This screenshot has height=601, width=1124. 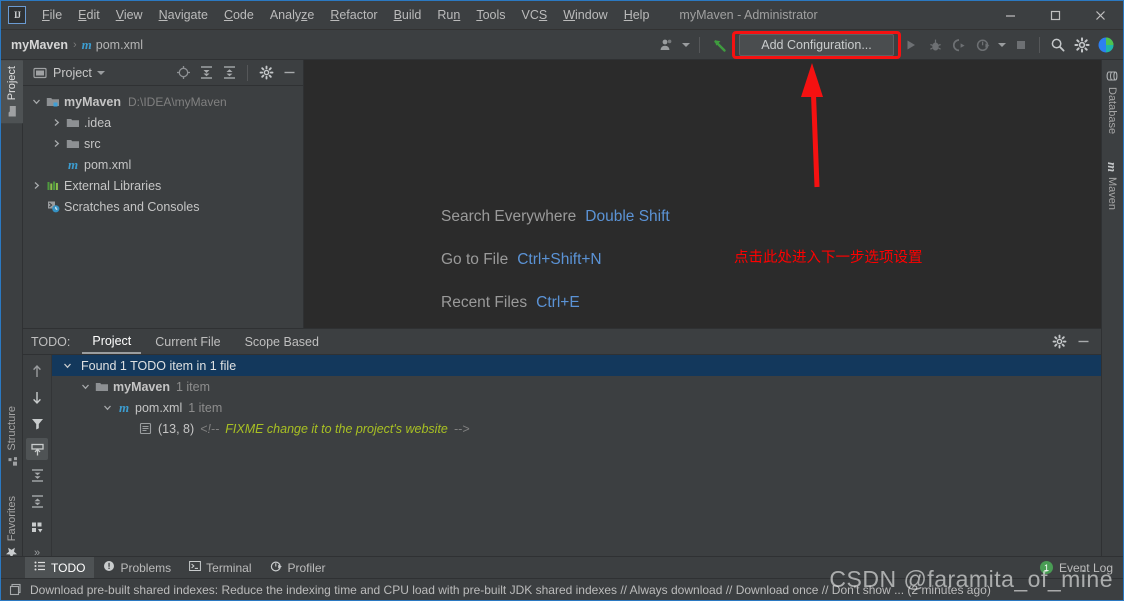 What do you see at coordinates (1086, 568) in the screenshot?
I see `event-log-label: Event Log` at bounding box center [1086, 568].